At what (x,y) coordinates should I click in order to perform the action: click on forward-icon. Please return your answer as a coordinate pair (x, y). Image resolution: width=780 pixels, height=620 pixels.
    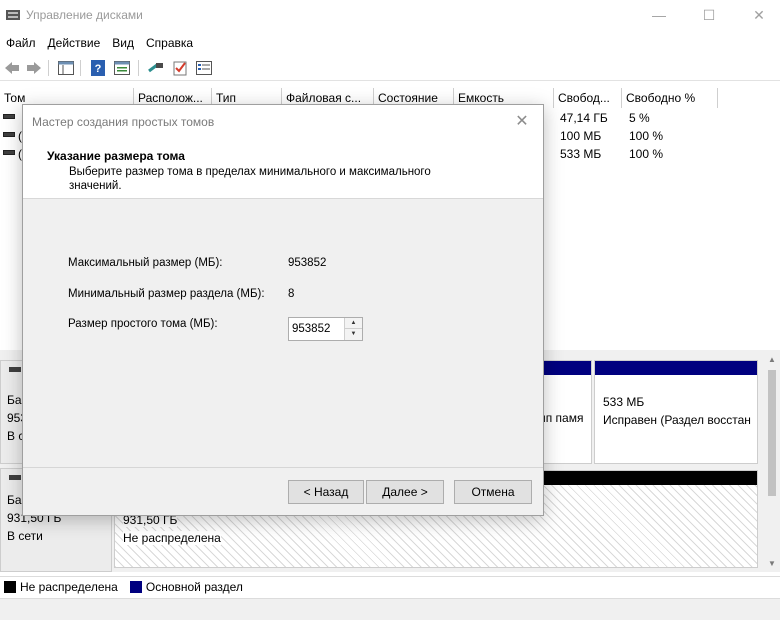
    Looking at the image, I should click on (34, 68).